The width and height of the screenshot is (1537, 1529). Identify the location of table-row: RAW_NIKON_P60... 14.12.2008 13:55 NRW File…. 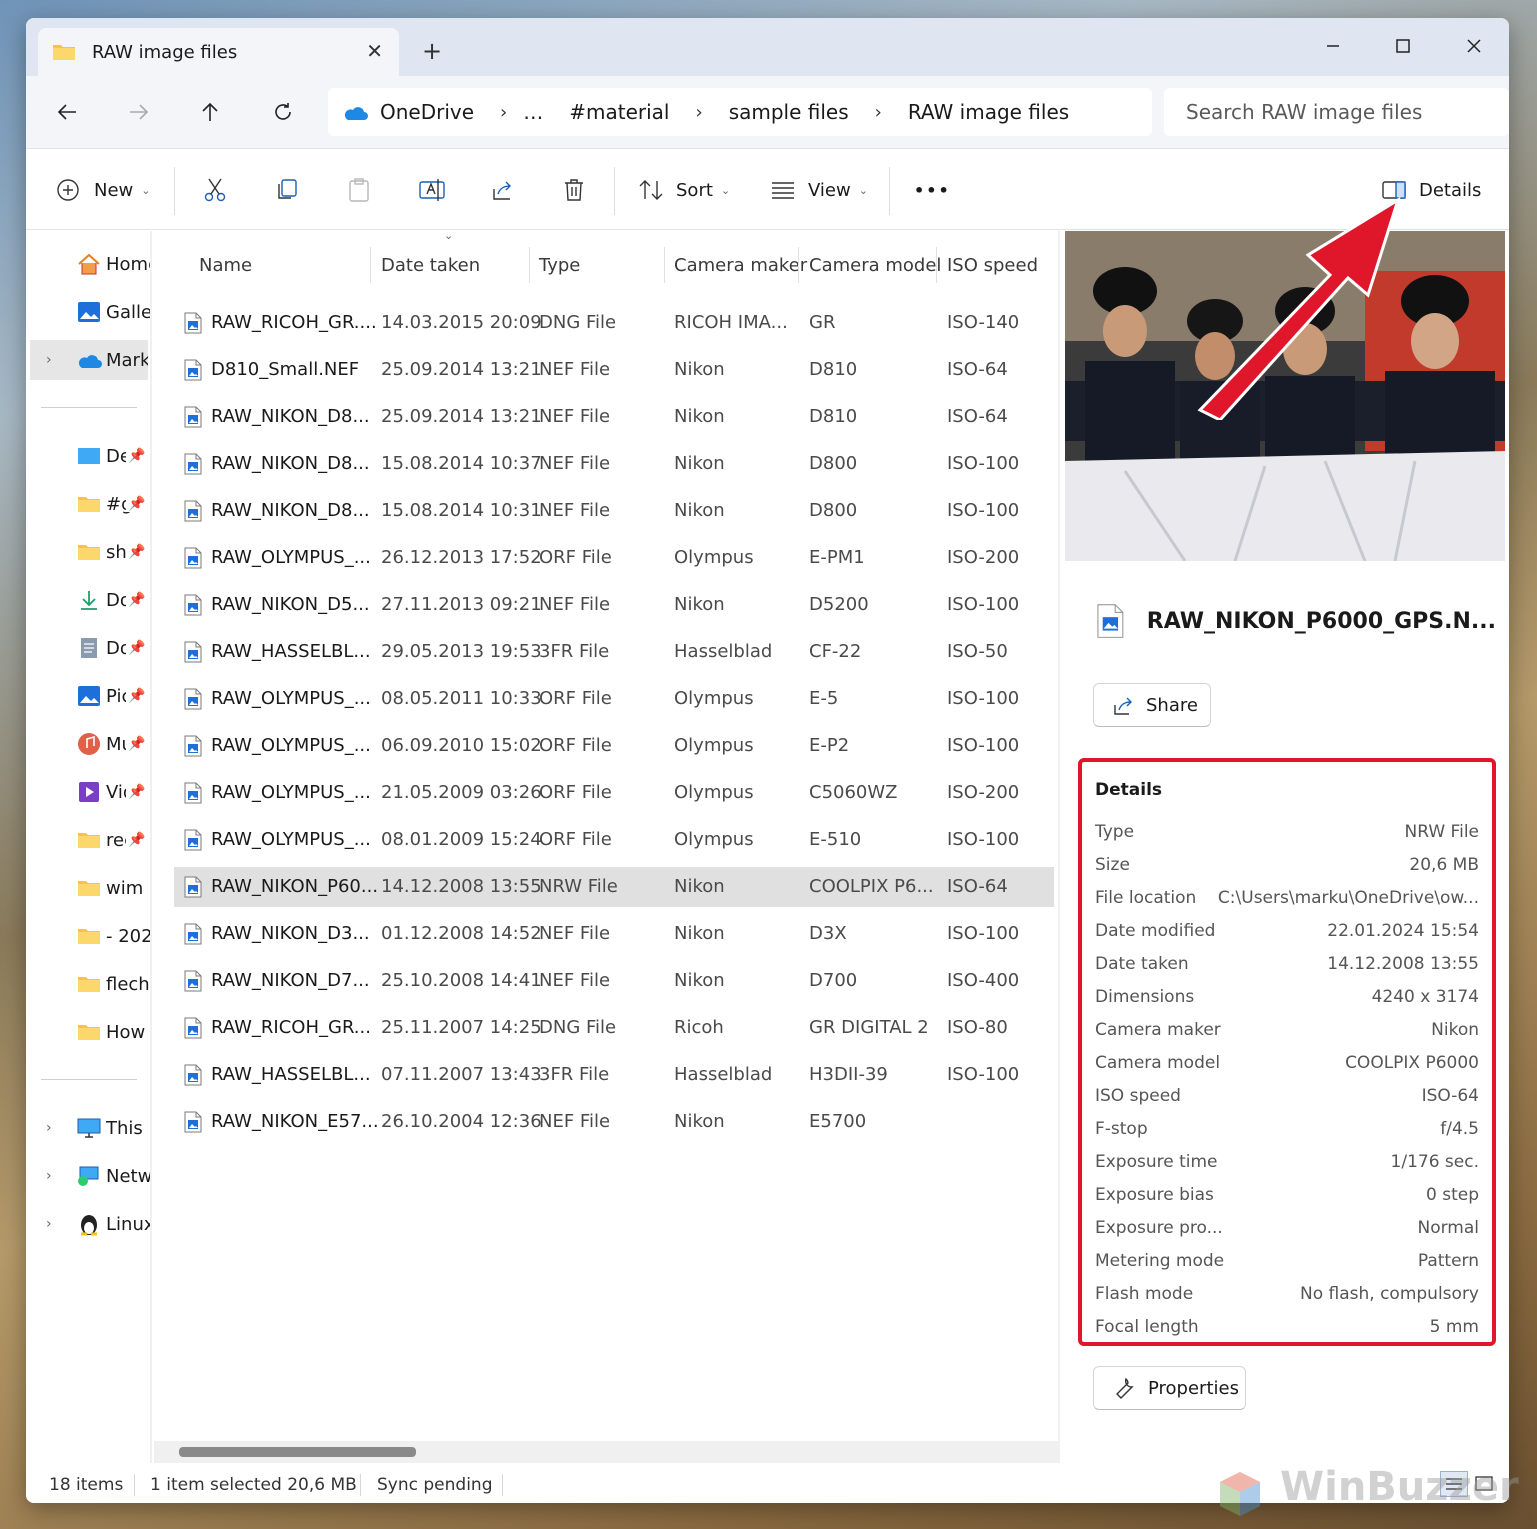
(614, 887).